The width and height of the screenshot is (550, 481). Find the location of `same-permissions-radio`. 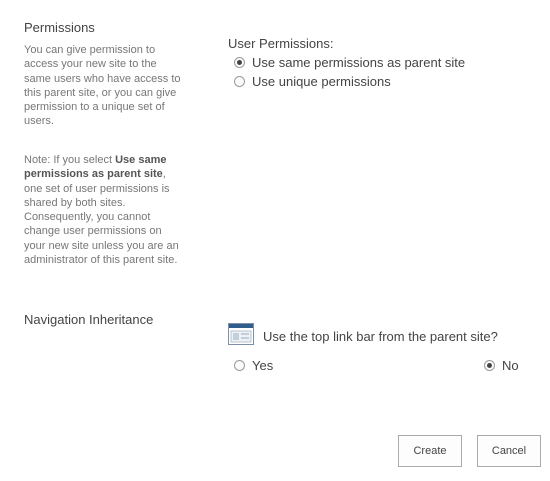

same-permissions-radio is located at coordinates (239, 62).